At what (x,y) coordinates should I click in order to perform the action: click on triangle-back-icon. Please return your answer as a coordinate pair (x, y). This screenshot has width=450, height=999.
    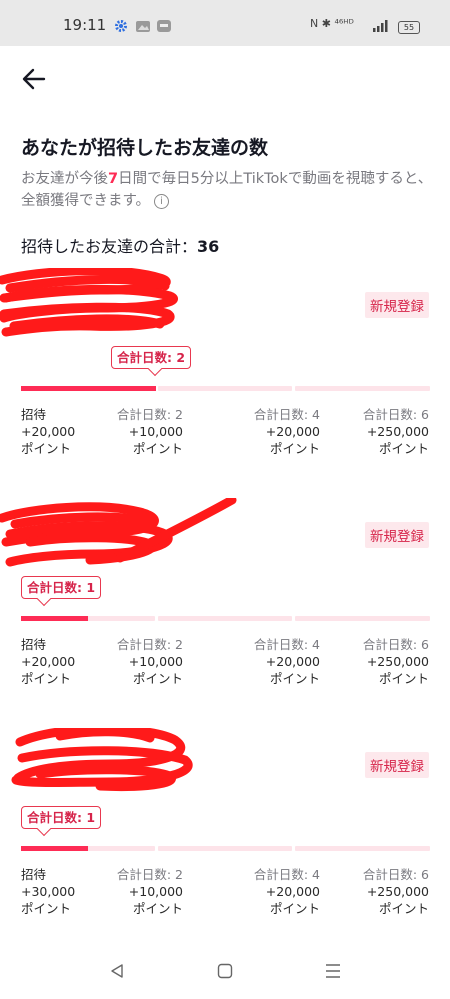
    Looking at the image, I should click on (117, 971).